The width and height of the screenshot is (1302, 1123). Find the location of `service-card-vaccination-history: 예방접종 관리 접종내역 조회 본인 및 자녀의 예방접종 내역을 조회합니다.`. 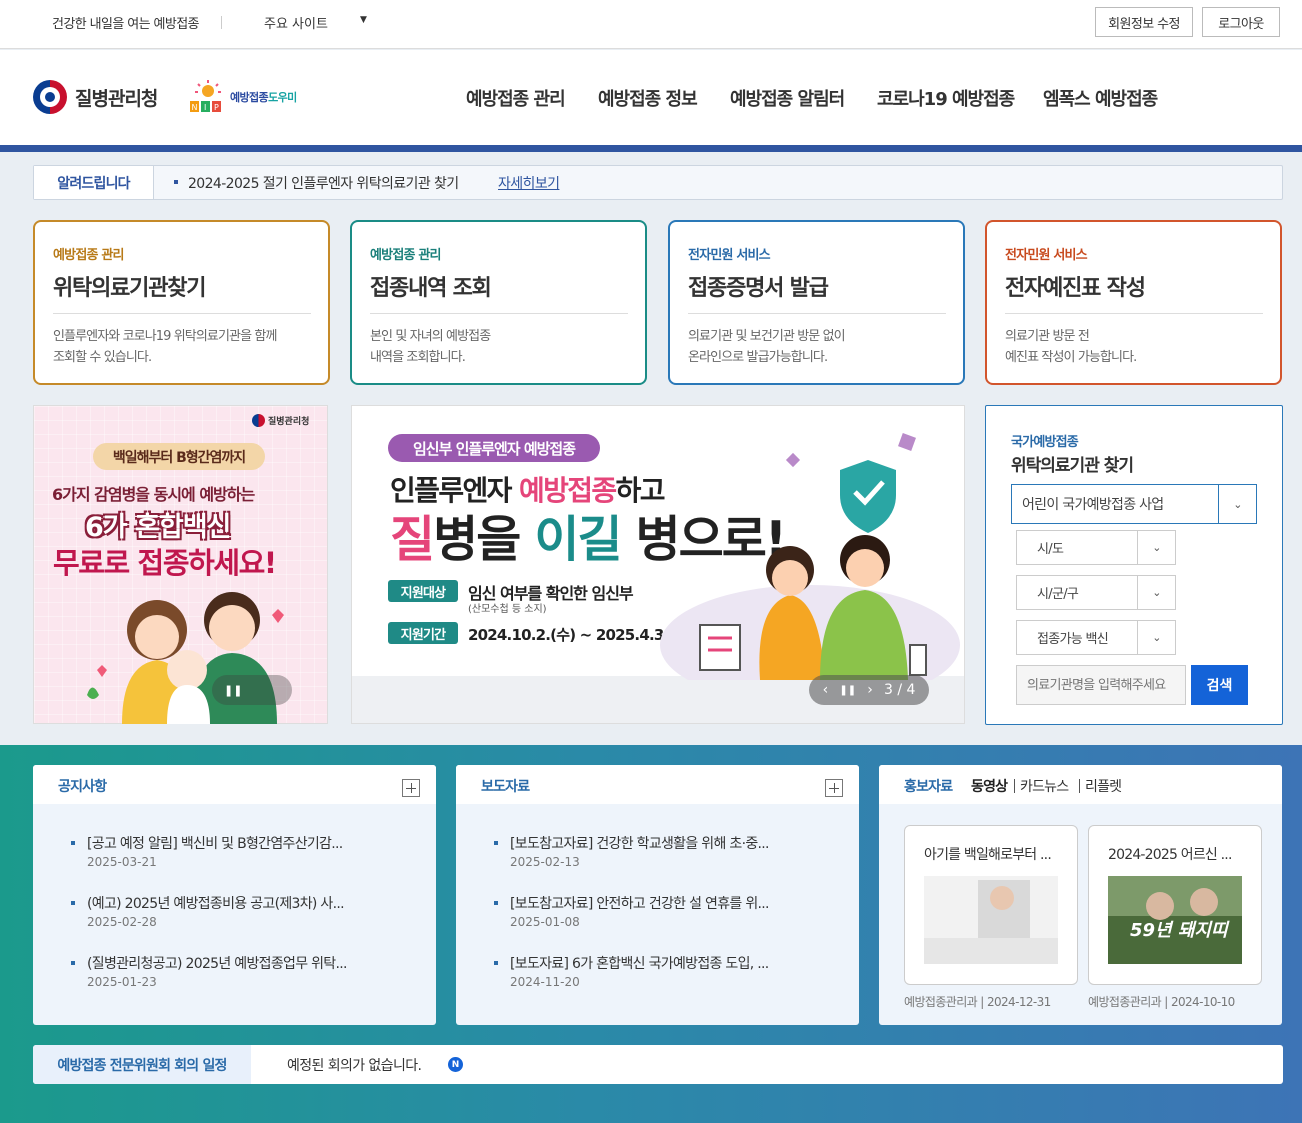

service-card-vaccination-history: 예방접종 관리 접종내역 조회 본인 및 자녀의 예방접종 내역을 조회합니다. is located at coordinates (498, 302).